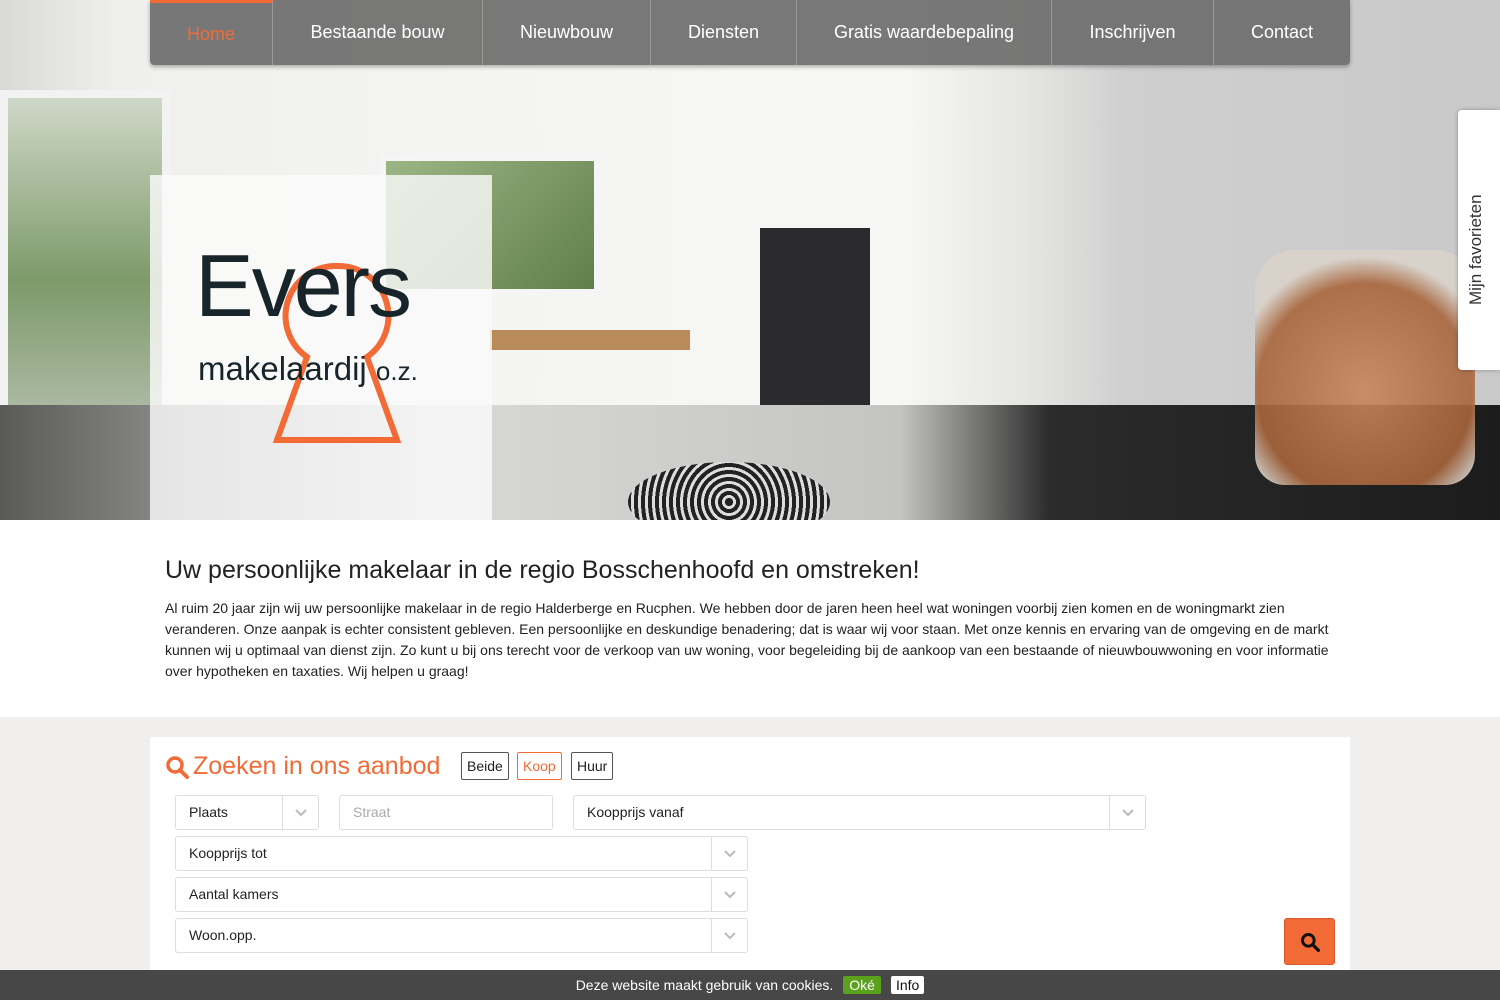 This screenshot has height=1000, width=1500. Describe the element at coordinates (635, 812) in the screenshot. I see `koopprijs-vanaf-value: Koopprijs vanaf` at that location.